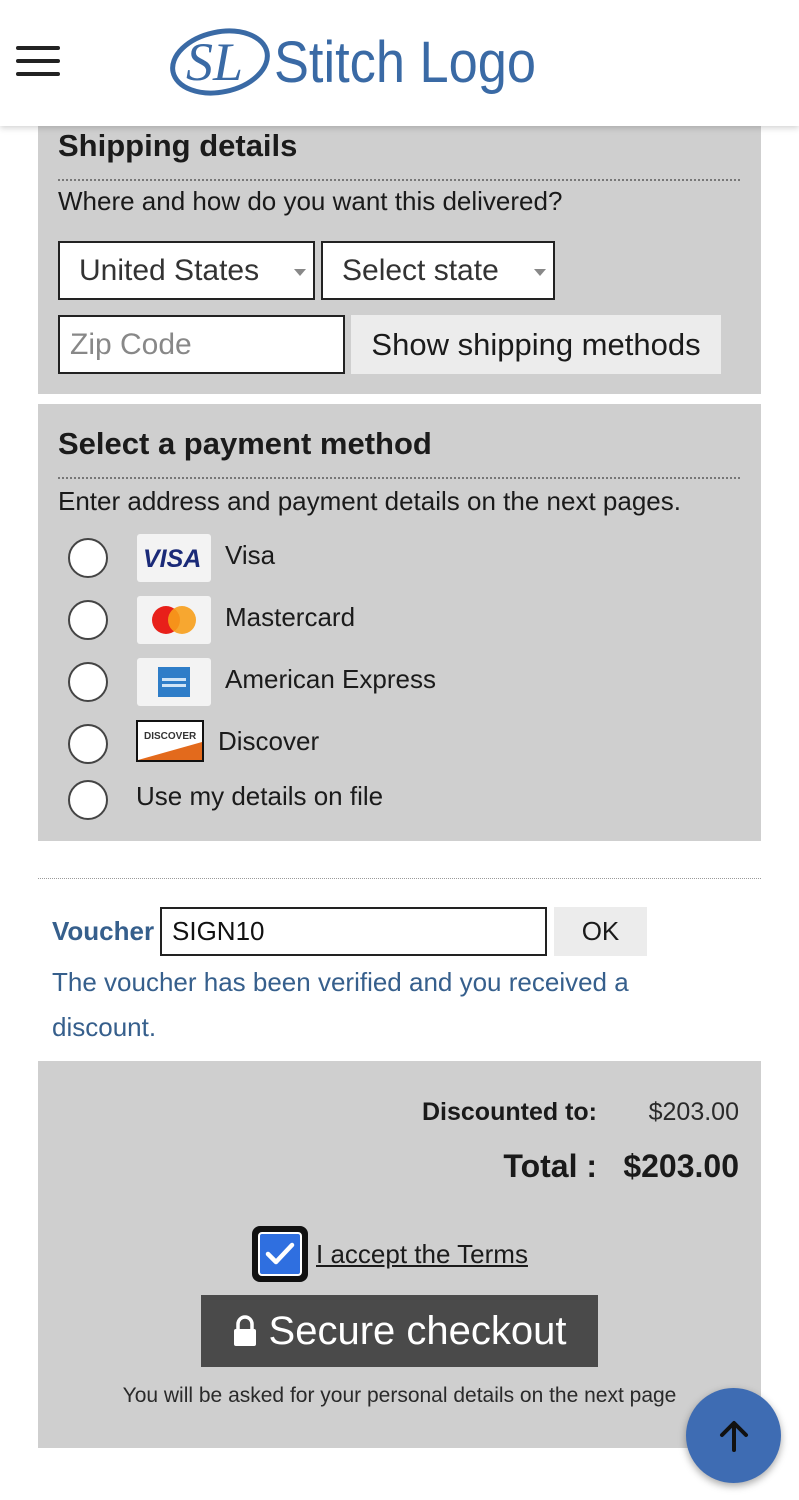 Image resolution: width=799 pixels, height=1500 pixels. Describe the element at coordinates (88, 744) in the screenshot. I see `discover-radio` at that location.